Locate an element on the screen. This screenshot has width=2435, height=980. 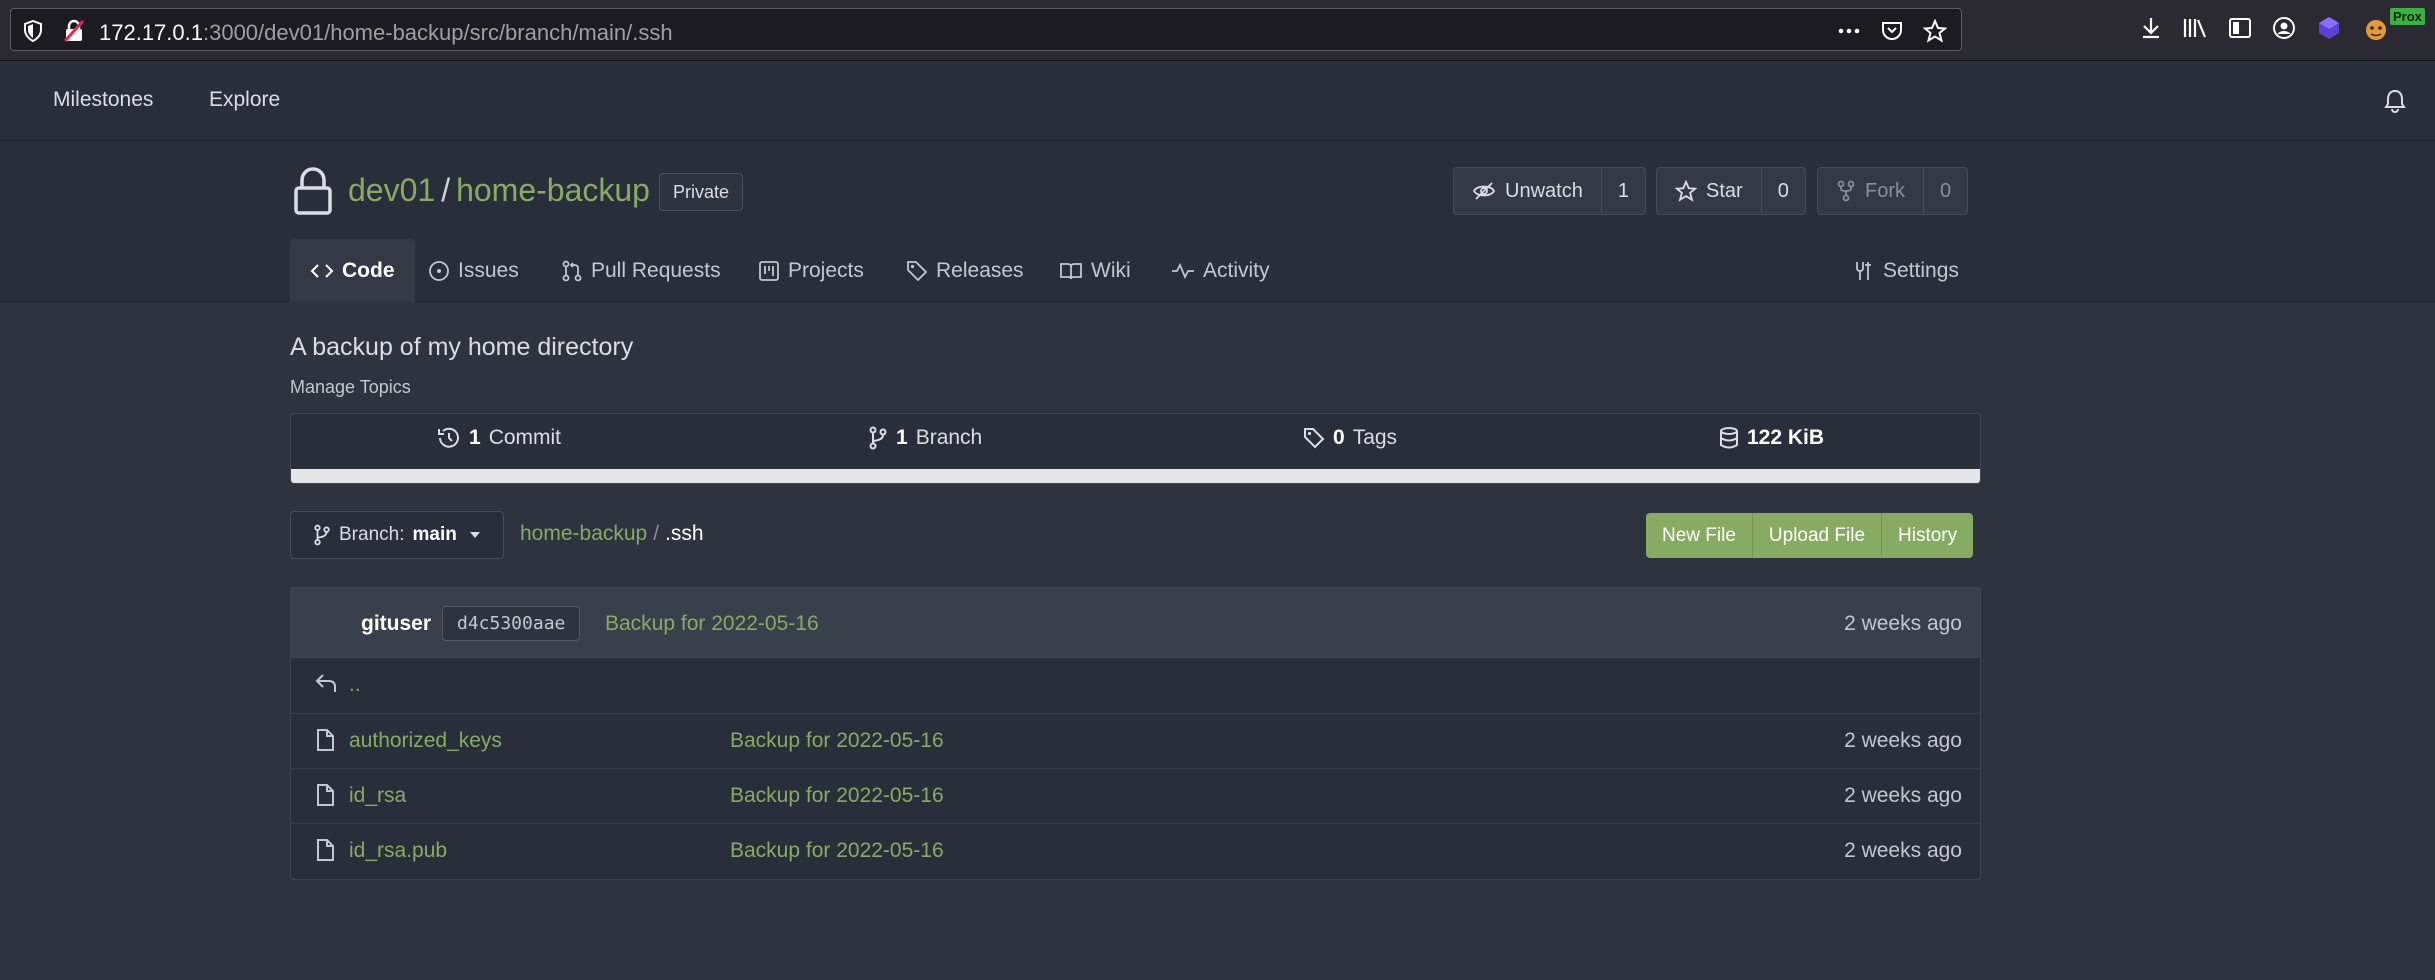
pocket-icon is located at coordinates (1892, 31).